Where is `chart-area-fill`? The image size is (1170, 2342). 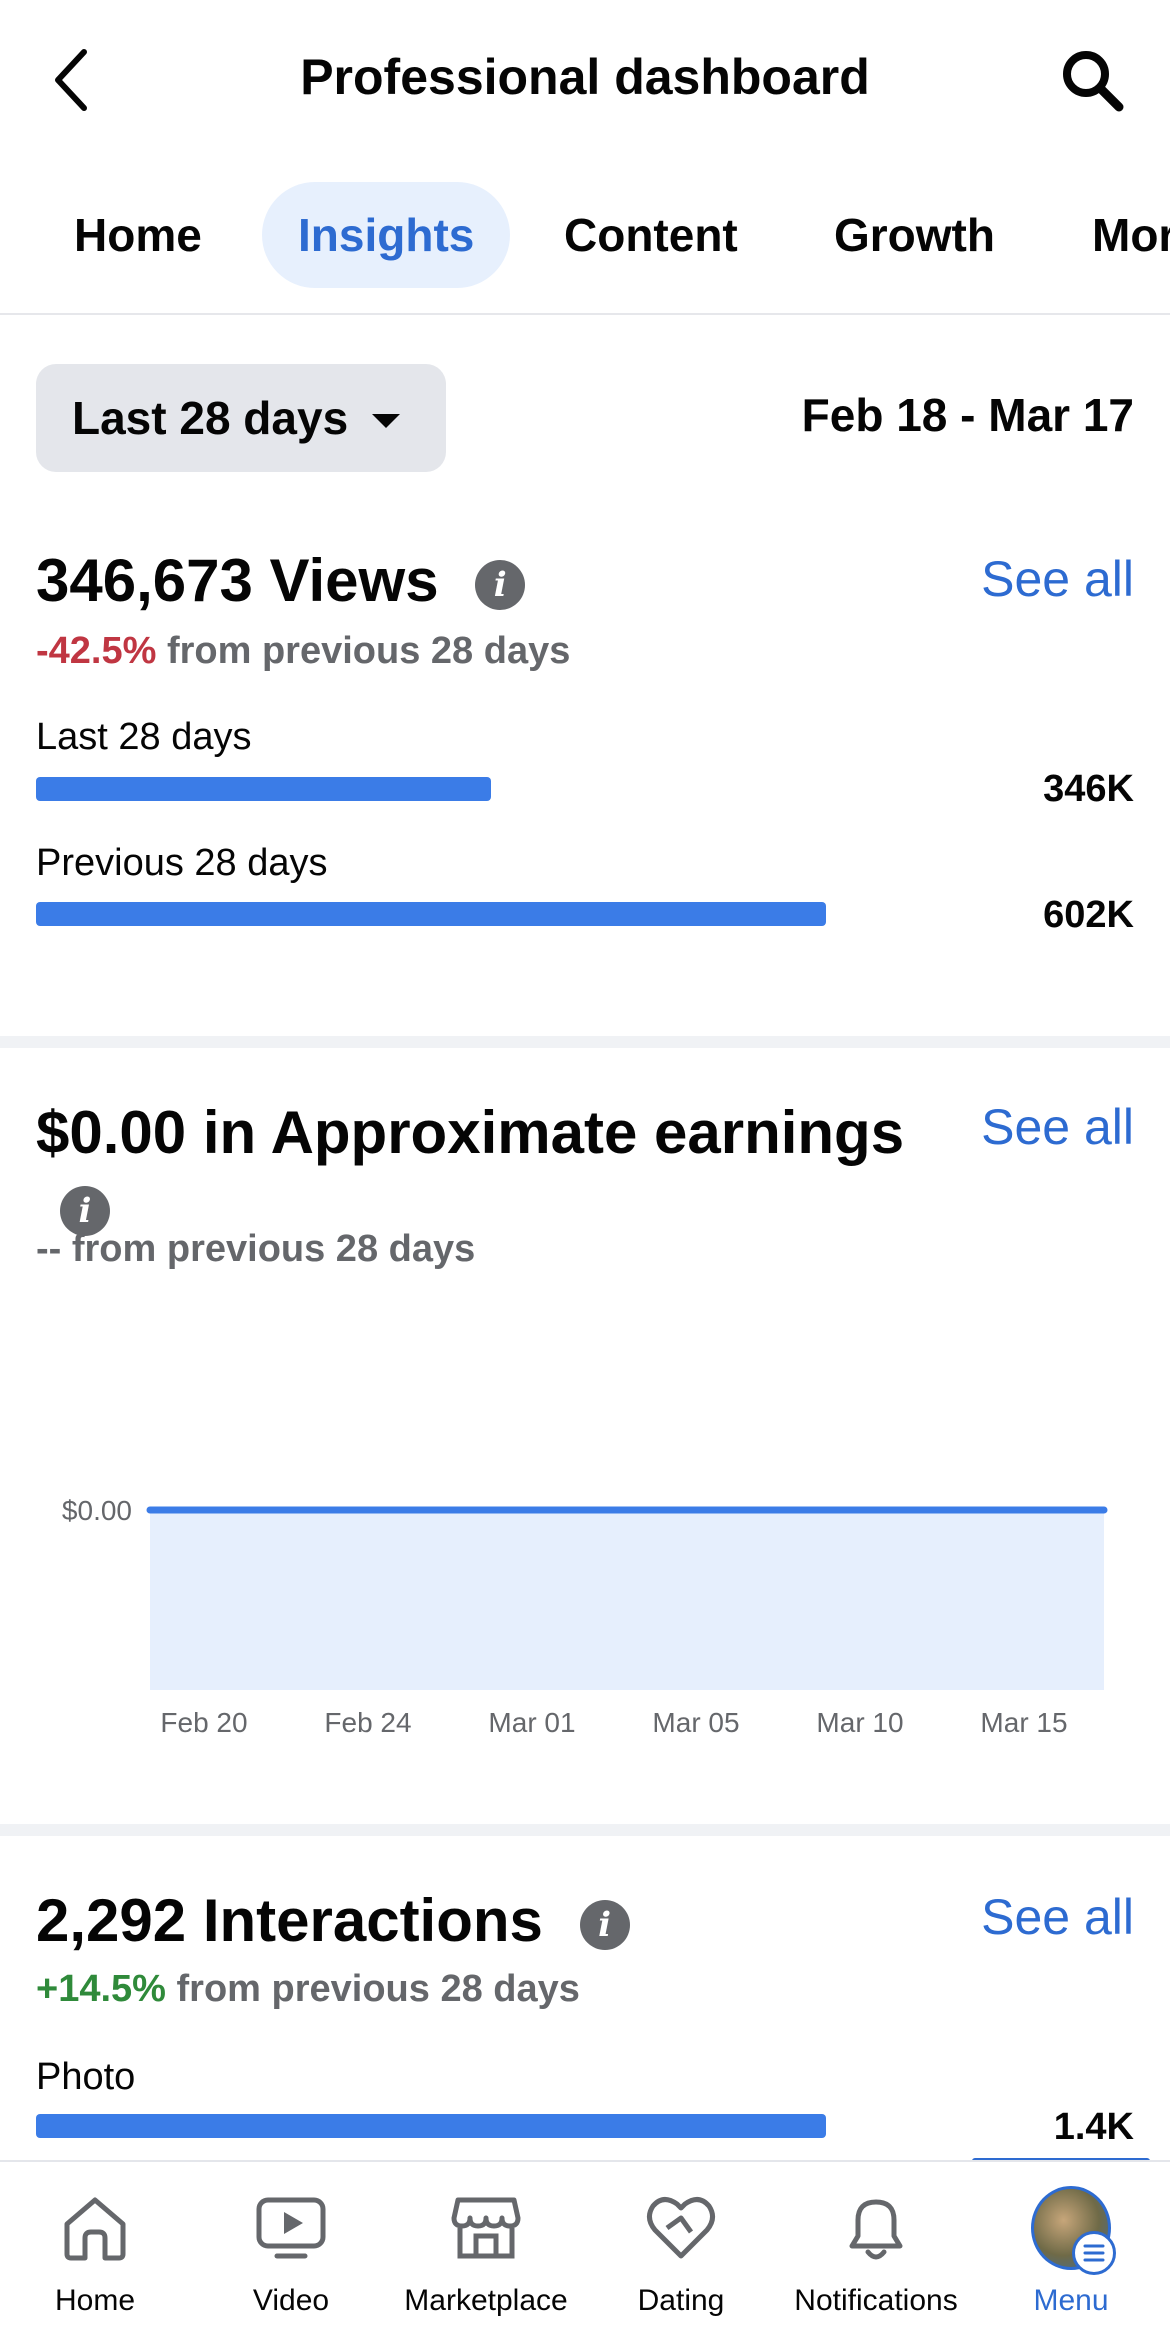
chart-area-fill is located at coordinates (627, 1600).